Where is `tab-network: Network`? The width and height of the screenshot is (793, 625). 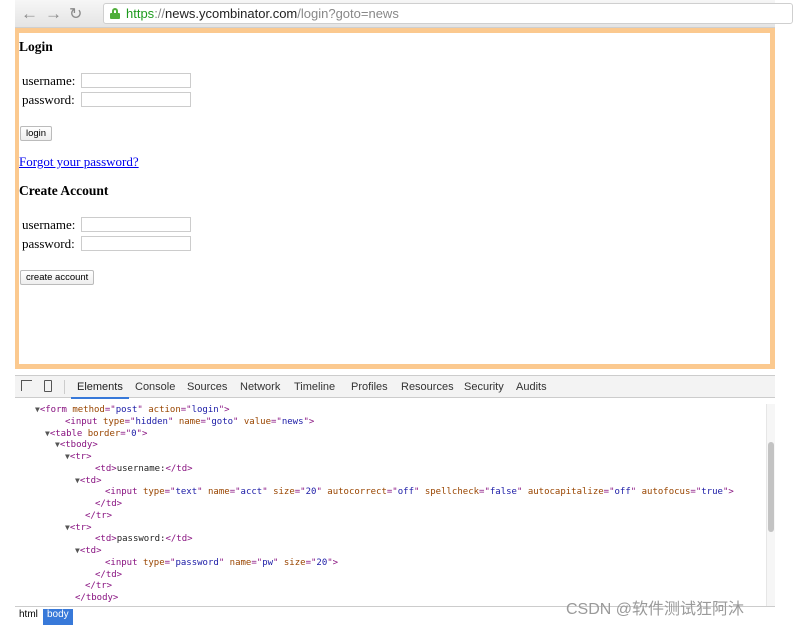 tab-network: Network is located at coordinates (260, 387).